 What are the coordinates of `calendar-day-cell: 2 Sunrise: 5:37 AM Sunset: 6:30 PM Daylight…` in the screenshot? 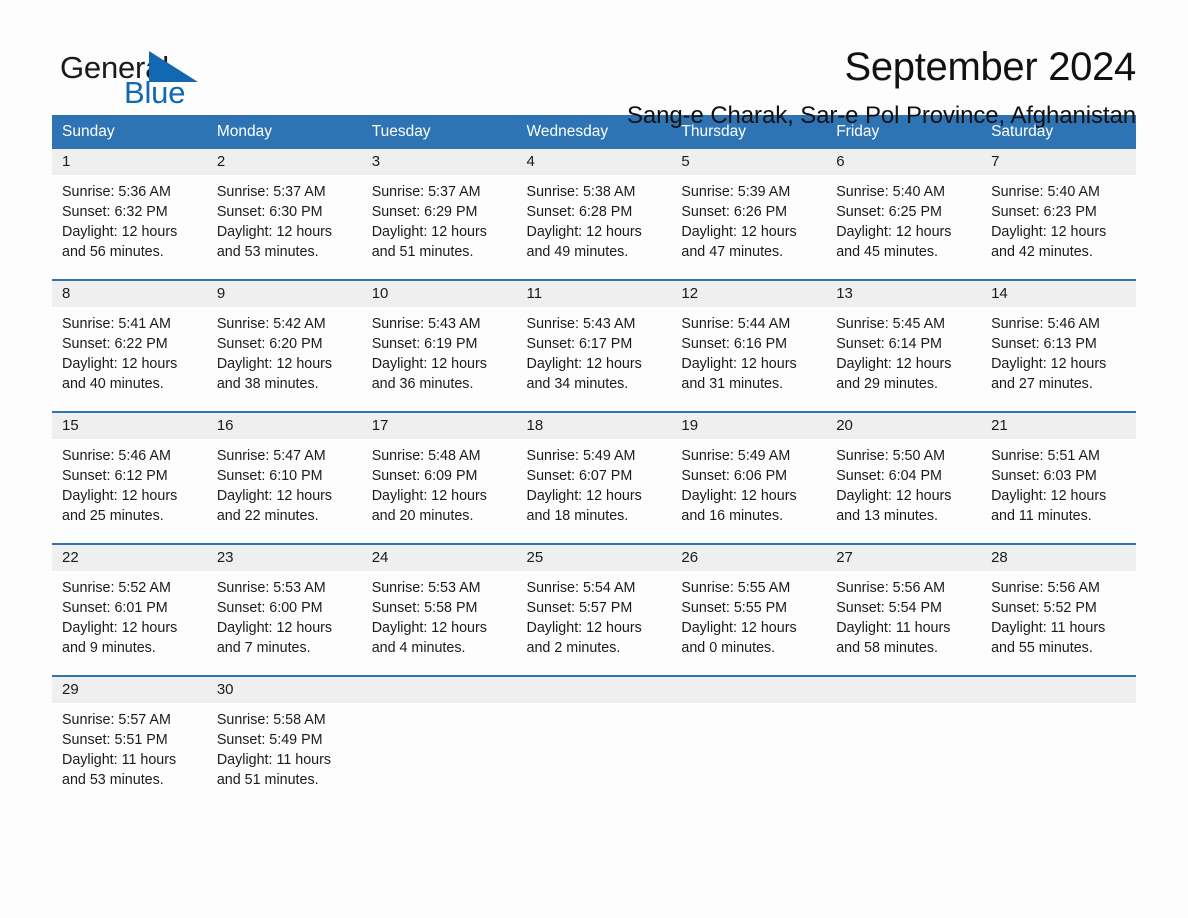 It's located at (284, 214).